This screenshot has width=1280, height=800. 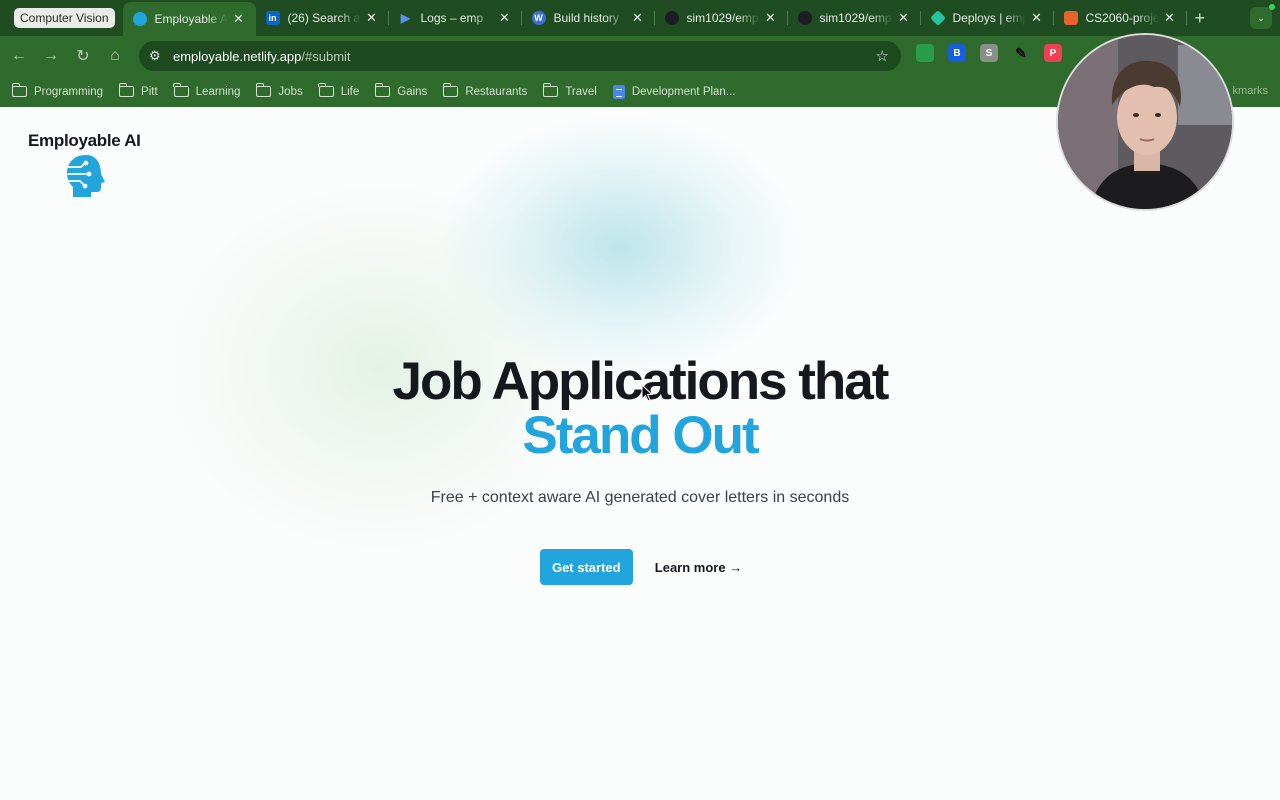 I want to click on bookmark-folder-programming: Programming, so click(x=57, y=90).